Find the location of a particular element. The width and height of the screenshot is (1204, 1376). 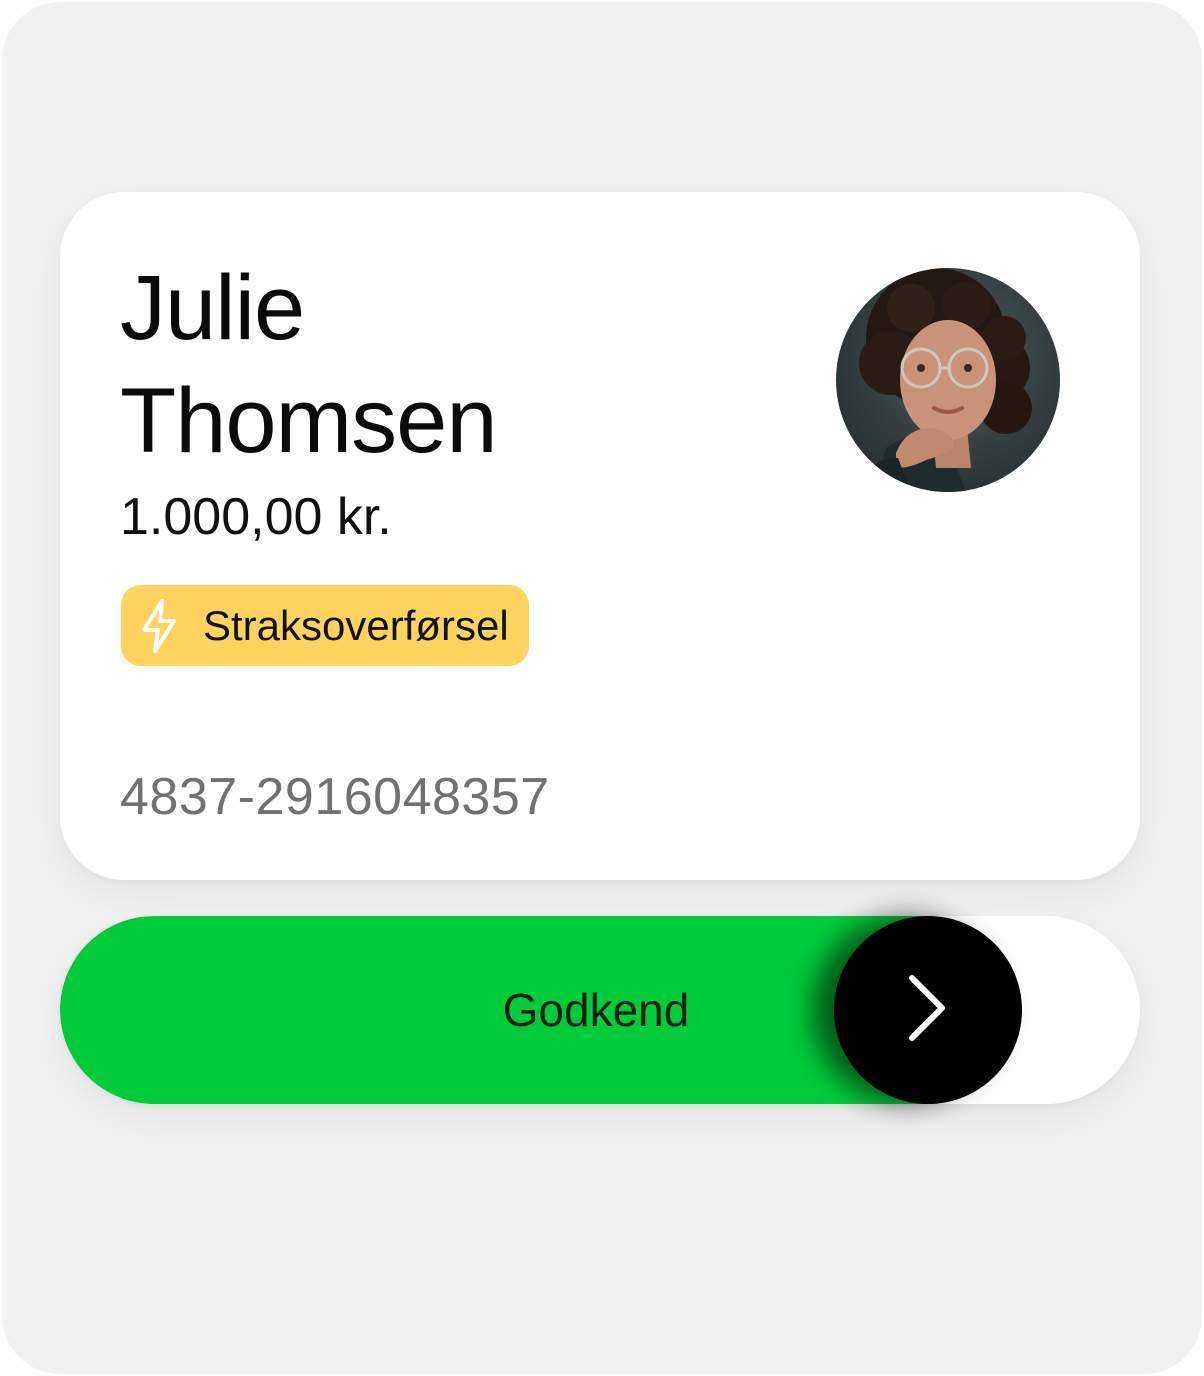

avatar is located at coordinates (948, 380).